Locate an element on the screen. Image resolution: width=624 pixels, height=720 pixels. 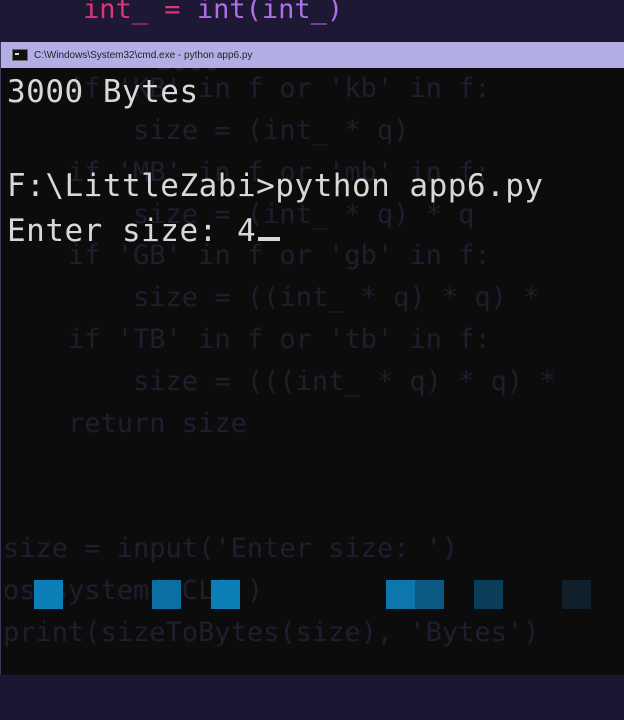
text-cursor is located at coordinates (269, 239).